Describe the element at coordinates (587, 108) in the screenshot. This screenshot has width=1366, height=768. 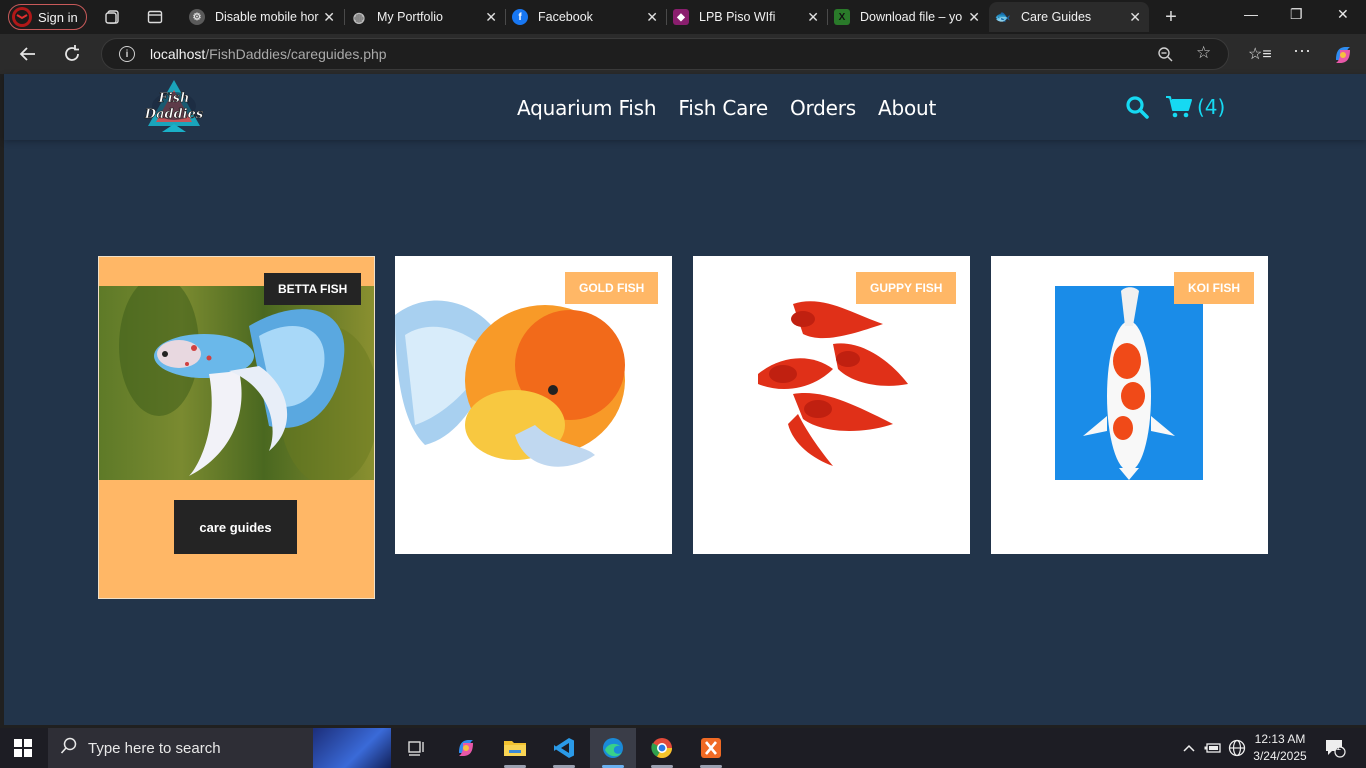
I see `nav-aquarium-fish: Aquarium Fish` at that location.